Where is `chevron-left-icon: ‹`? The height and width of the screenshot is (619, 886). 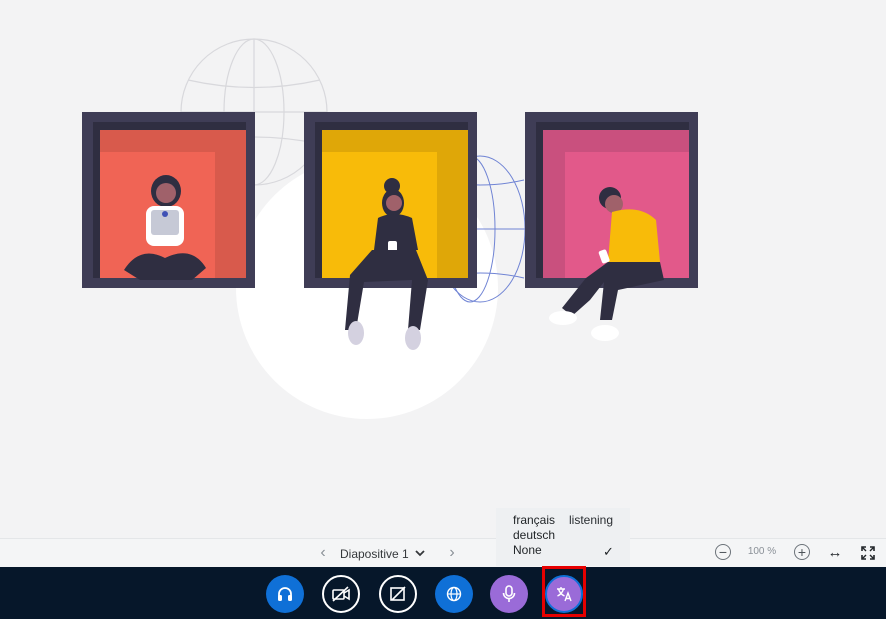 chevron-left-icon: ‹ is located at coordinates (323, 553).